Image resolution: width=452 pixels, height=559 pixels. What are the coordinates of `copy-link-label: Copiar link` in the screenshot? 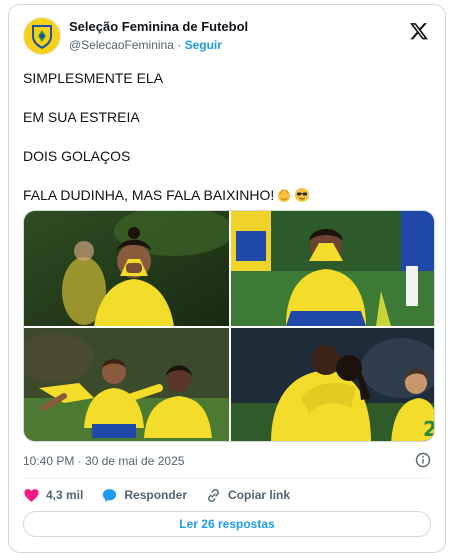 It's located at (259, 495).